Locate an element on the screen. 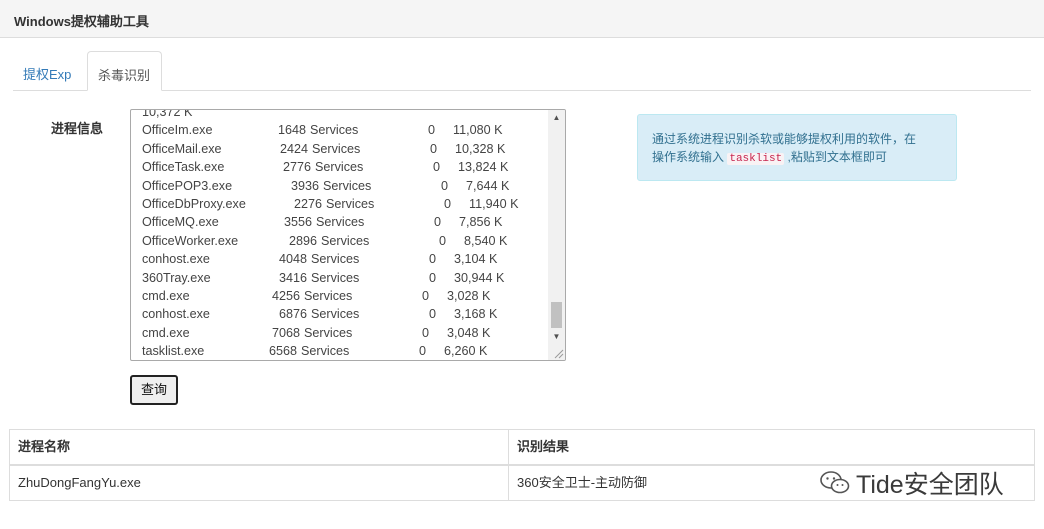 The height and width of the screenshot is (529, 1044). query-button: 查询 is located at coordinates (154, 390).